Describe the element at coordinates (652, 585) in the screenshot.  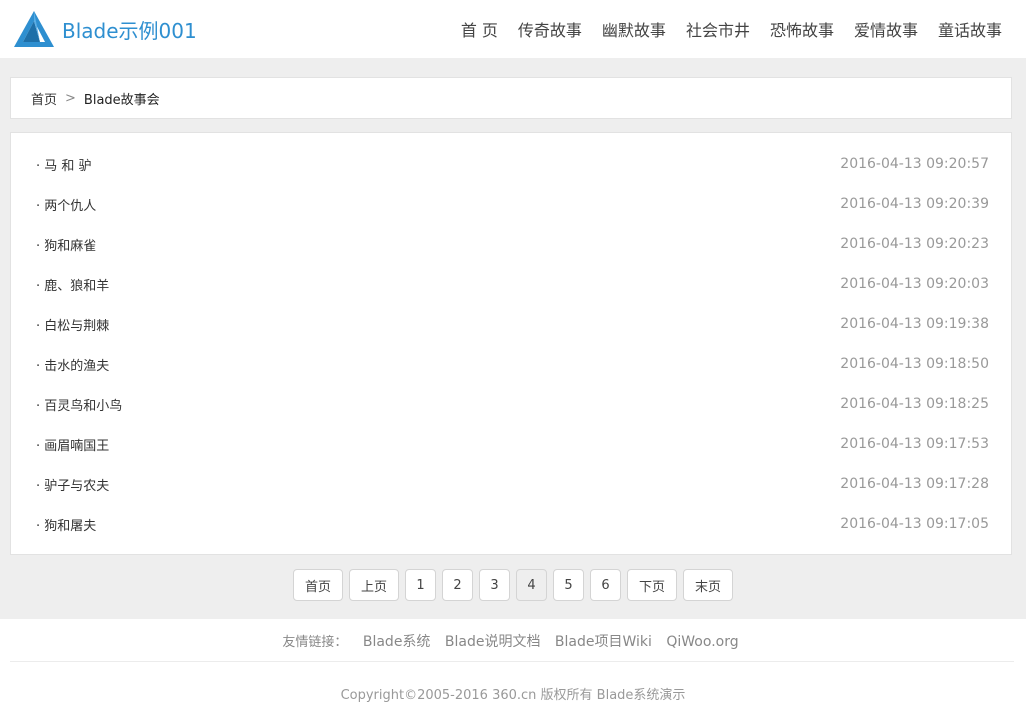
I see `next-page-button: 下页` at that location.